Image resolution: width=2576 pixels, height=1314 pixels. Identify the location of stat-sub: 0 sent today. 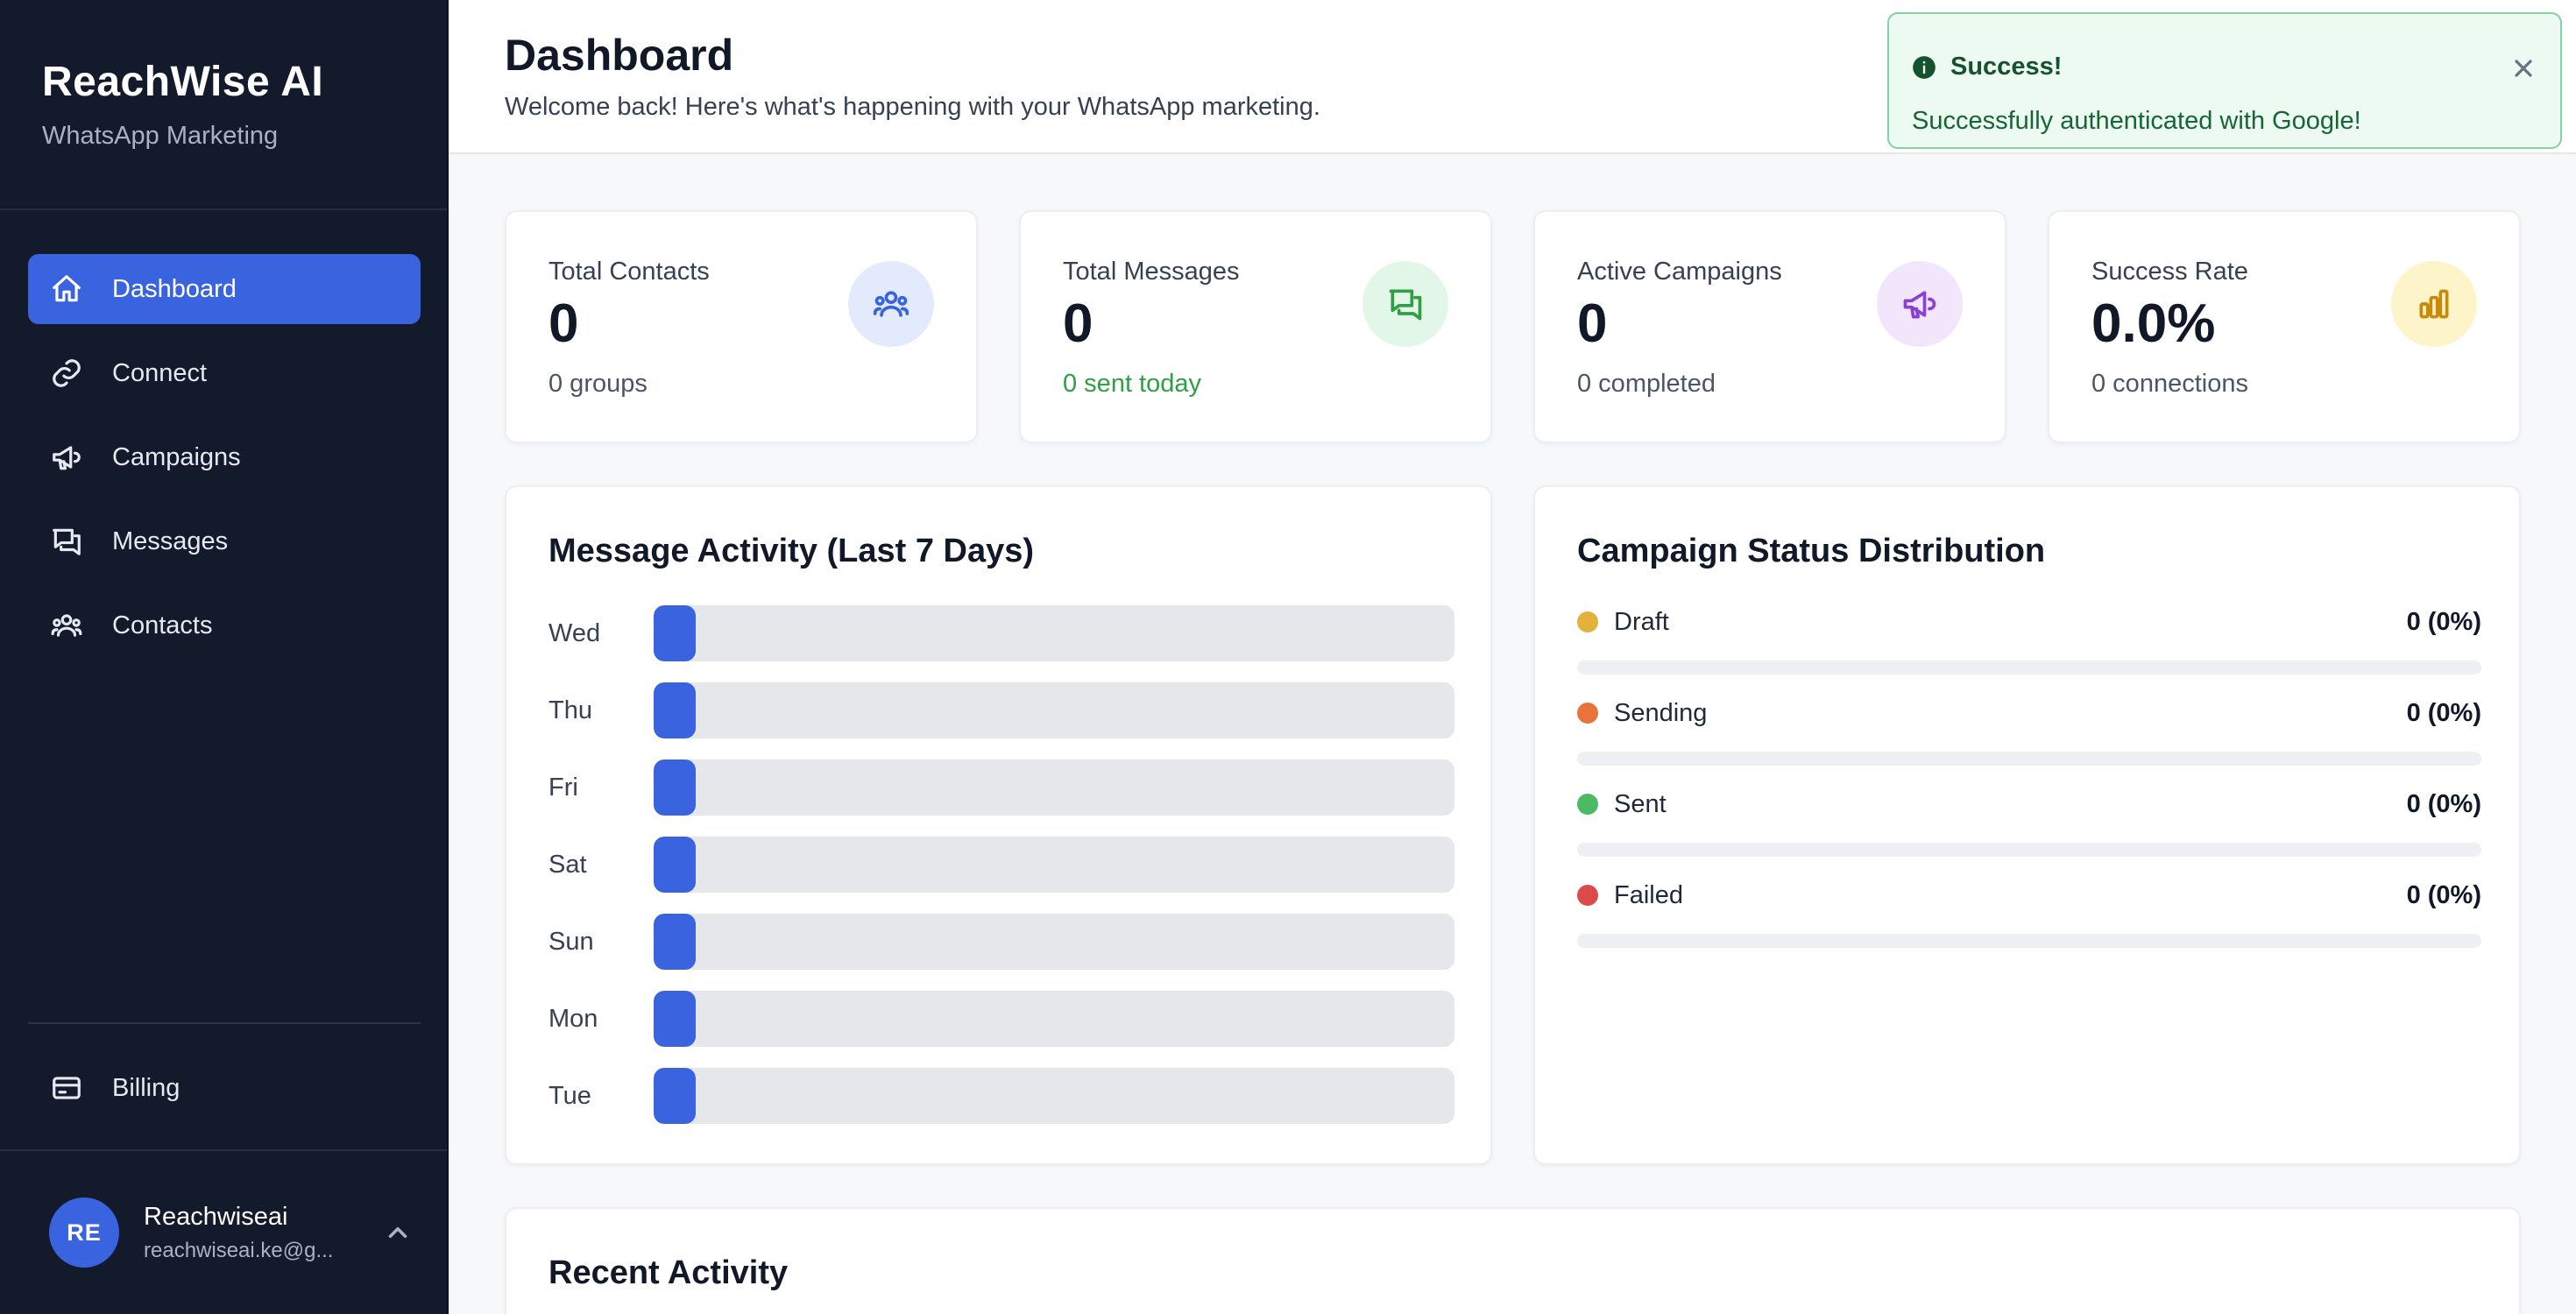
(1132, 384).